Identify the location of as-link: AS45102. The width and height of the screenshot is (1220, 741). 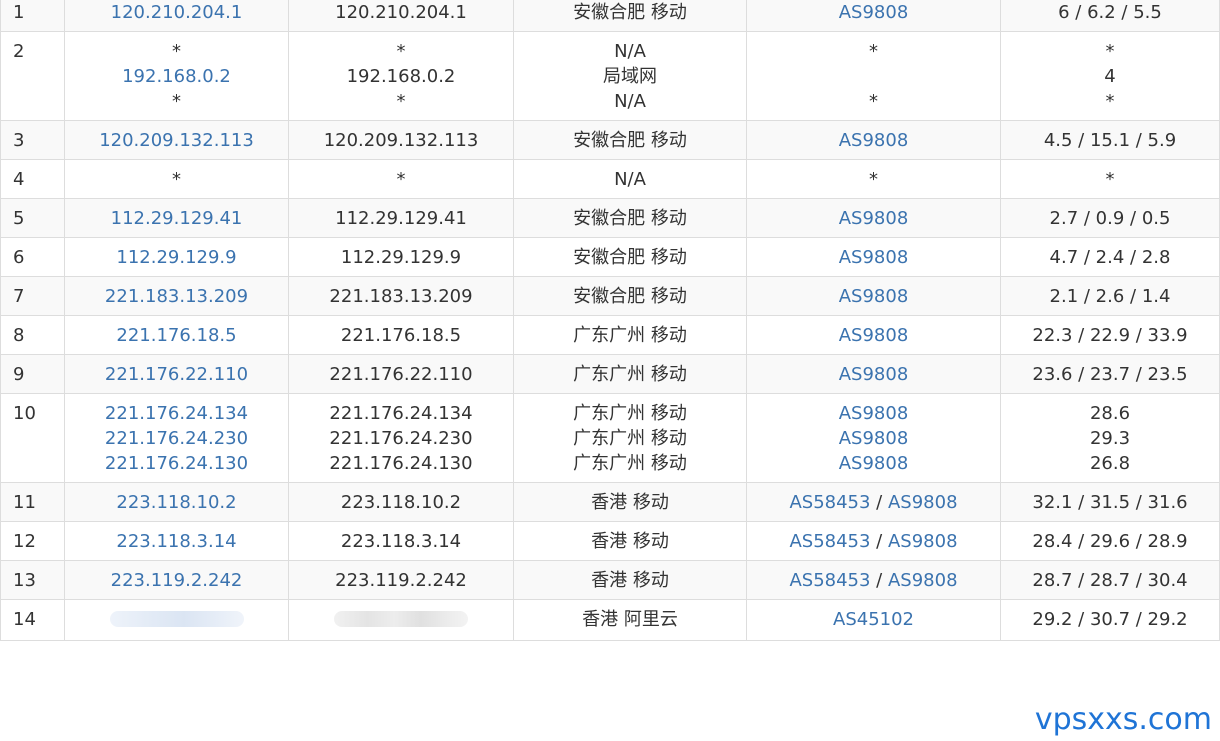
(873, 619).